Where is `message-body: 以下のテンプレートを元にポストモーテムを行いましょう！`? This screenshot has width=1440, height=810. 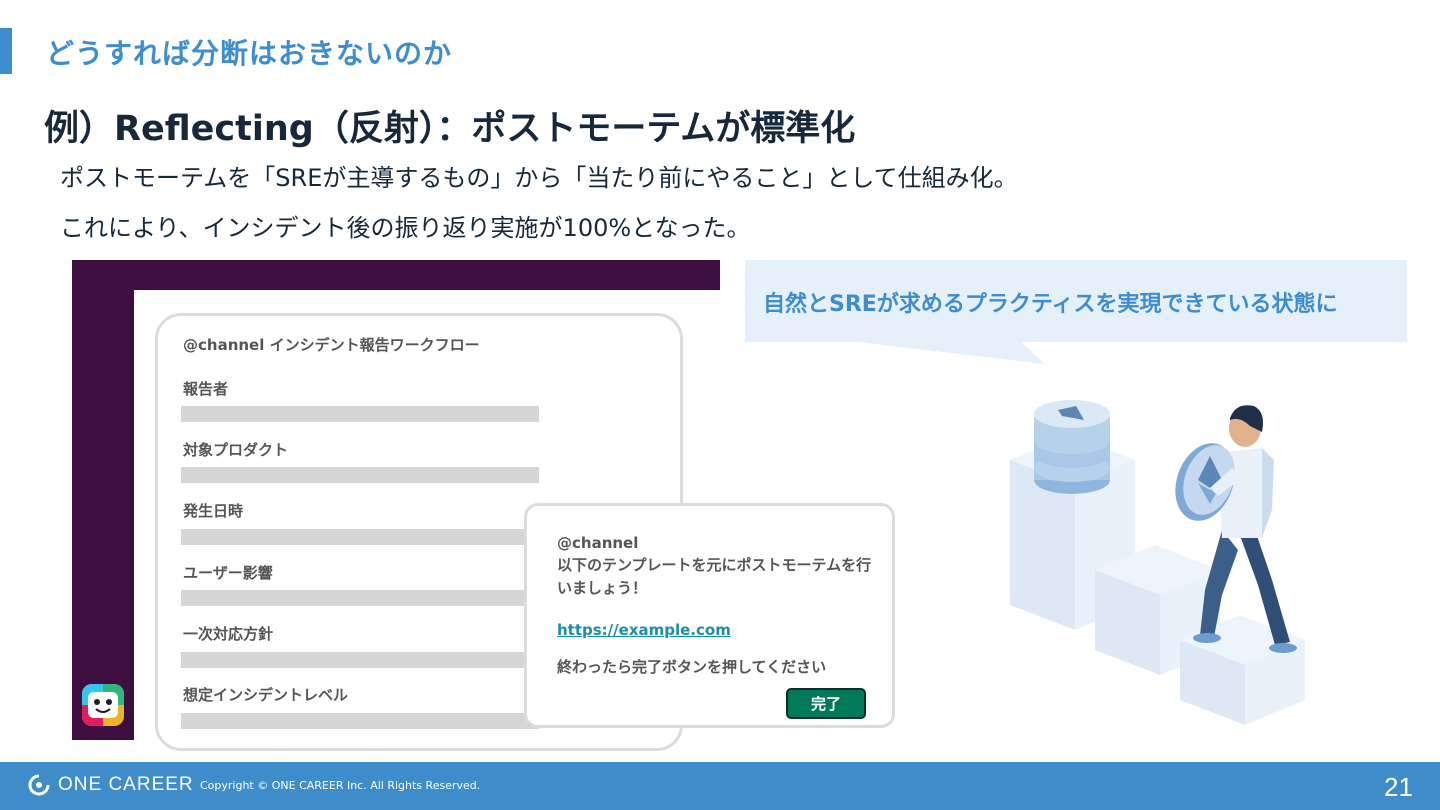
message-body: 以下のテンプレートを元にポストモーテムを行いましょう！ is located at coordinates (714, 576).